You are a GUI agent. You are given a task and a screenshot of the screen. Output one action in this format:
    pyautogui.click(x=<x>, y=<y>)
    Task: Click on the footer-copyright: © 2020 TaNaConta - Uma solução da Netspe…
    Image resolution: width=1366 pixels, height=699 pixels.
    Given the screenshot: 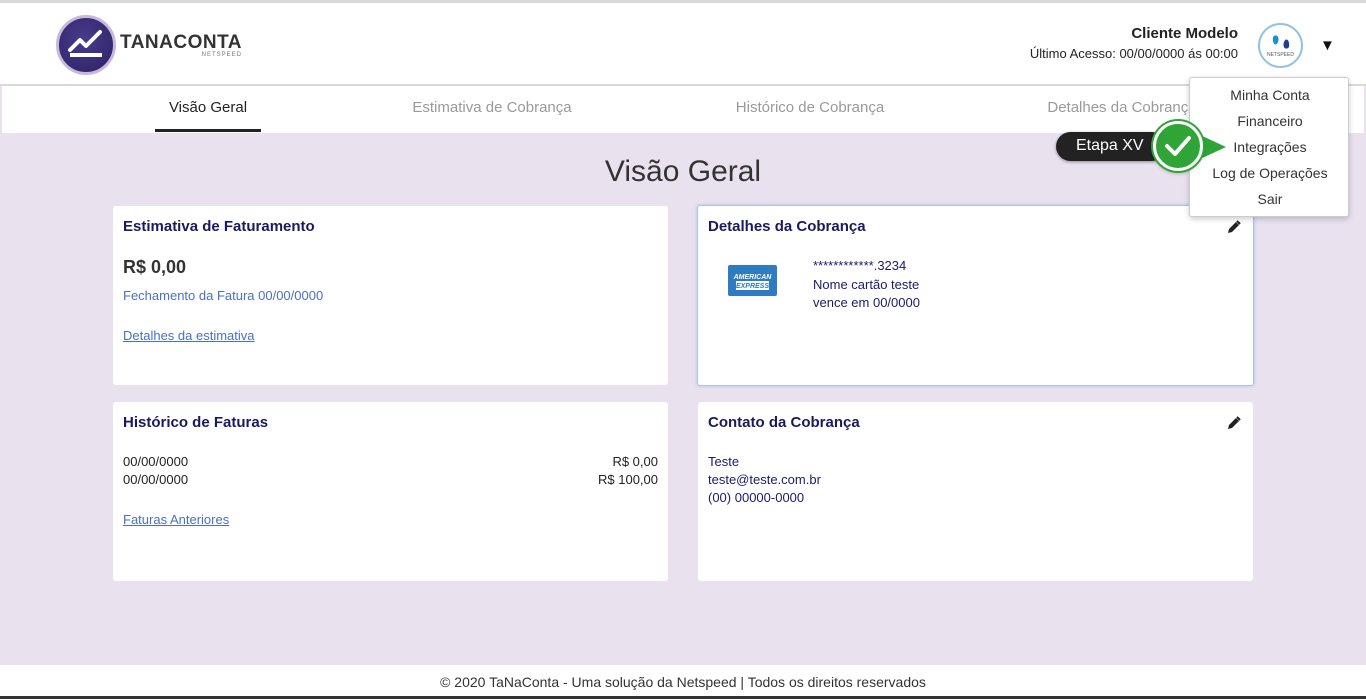 What is the action you would take?
    pyautogui.click(x=683, y=682)
    